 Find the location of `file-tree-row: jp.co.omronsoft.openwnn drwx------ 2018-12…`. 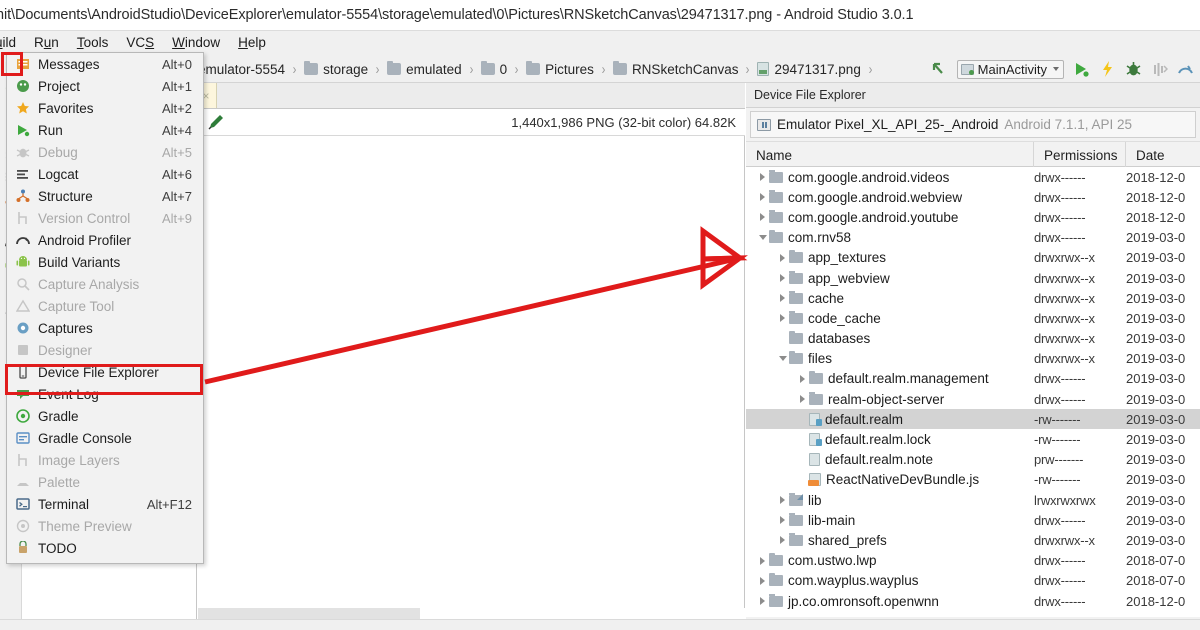

file-tree-row: jp.co.omronsoft.openwnn drwx------ 2018-12… is located at coordinates (973, 601).